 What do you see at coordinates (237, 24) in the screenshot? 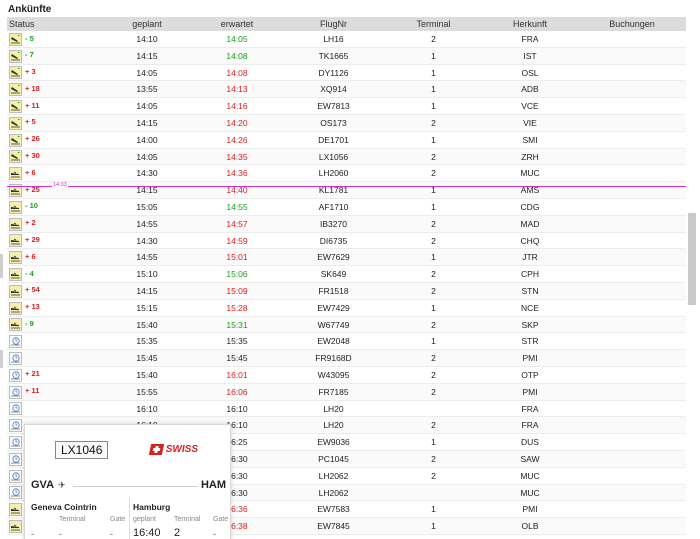
I see `header-erwartet: erwartet` at bounding box center [237, 24].